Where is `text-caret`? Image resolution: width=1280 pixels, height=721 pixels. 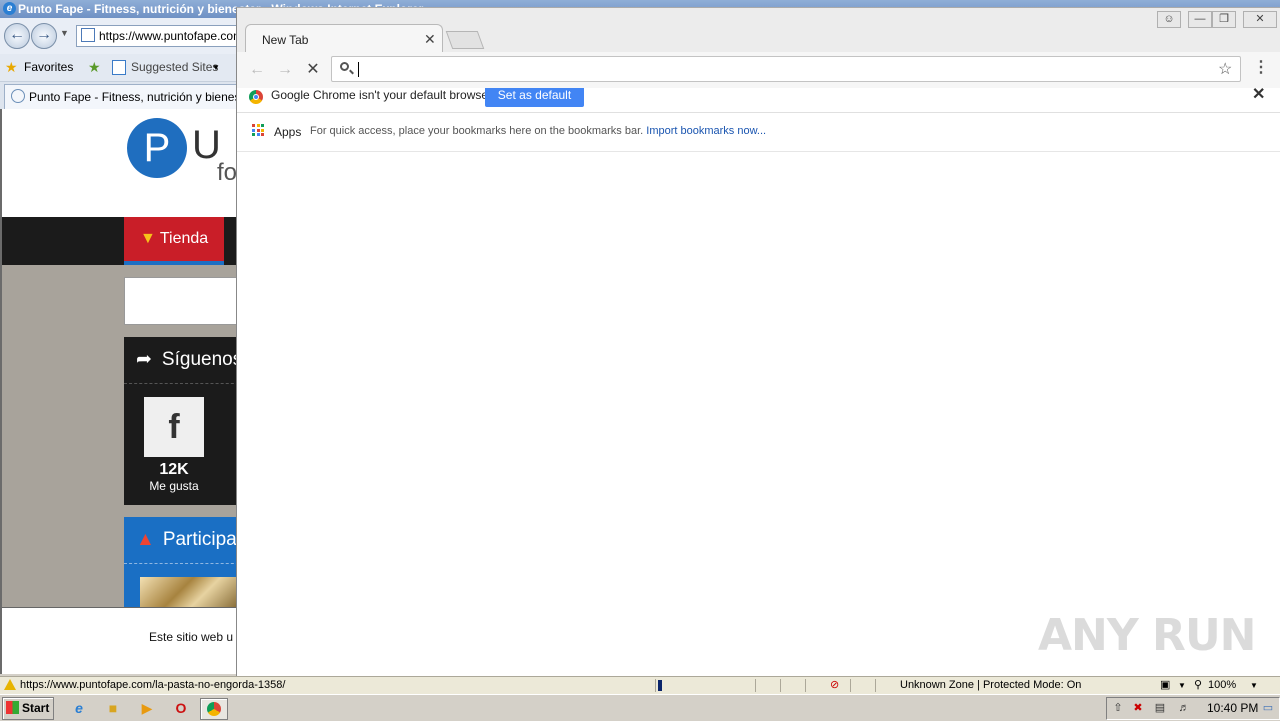 text-caret is located at coordinates (358, 69).